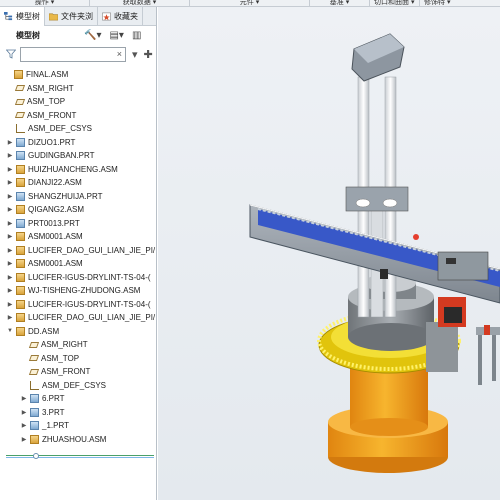  Describe the element at coordinates (78, 399) in the screenshot. I see `tree-row: ▶ 6.PRT` at that location.